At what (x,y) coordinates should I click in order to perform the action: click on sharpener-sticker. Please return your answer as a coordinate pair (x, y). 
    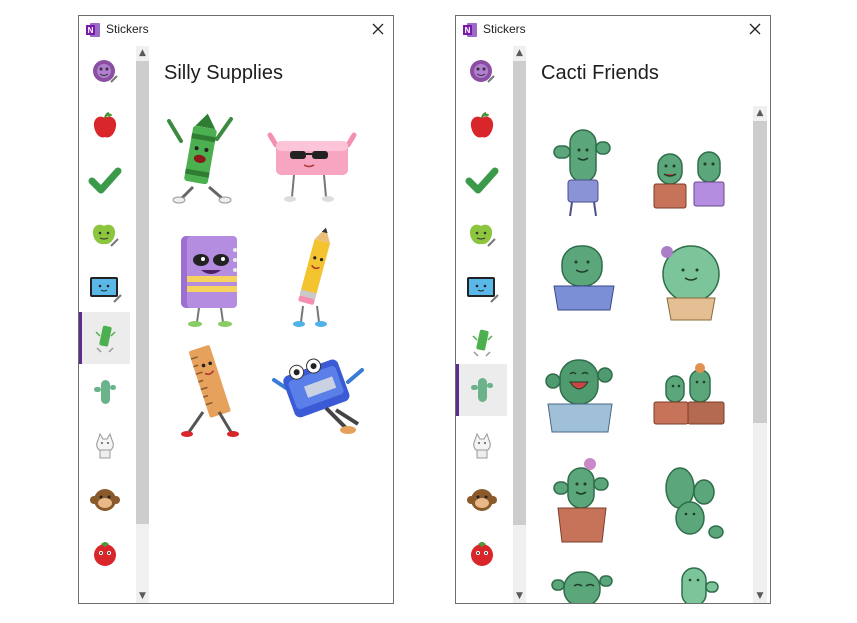
    Looking at the image, I should click on (318, 396).